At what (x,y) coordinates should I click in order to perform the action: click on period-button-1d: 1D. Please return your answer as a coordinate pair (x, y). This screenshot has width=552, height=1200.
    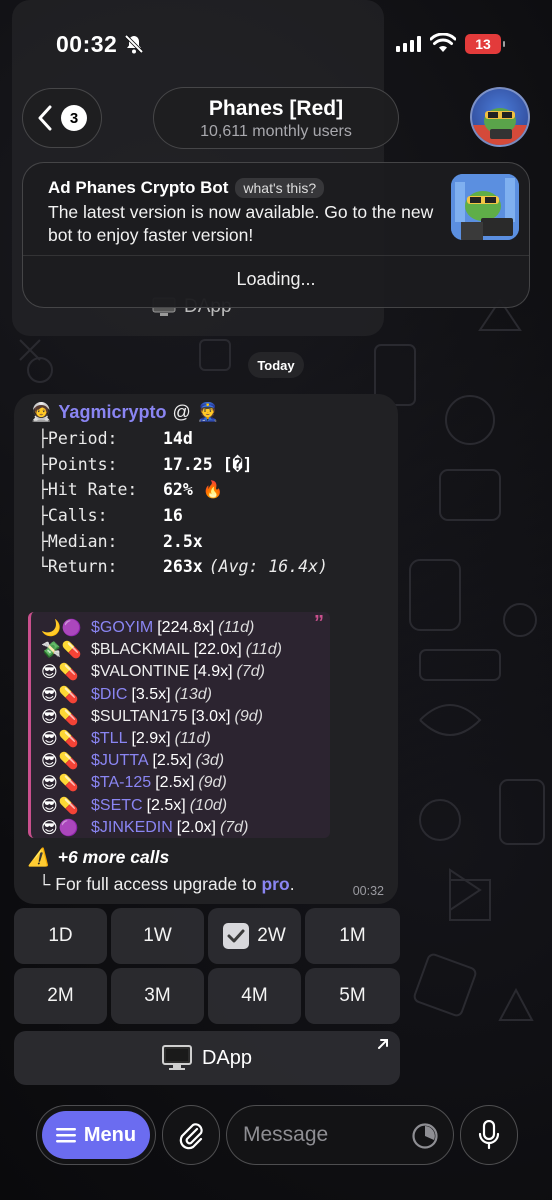
    Looking at the image, I should click on (60, 936).